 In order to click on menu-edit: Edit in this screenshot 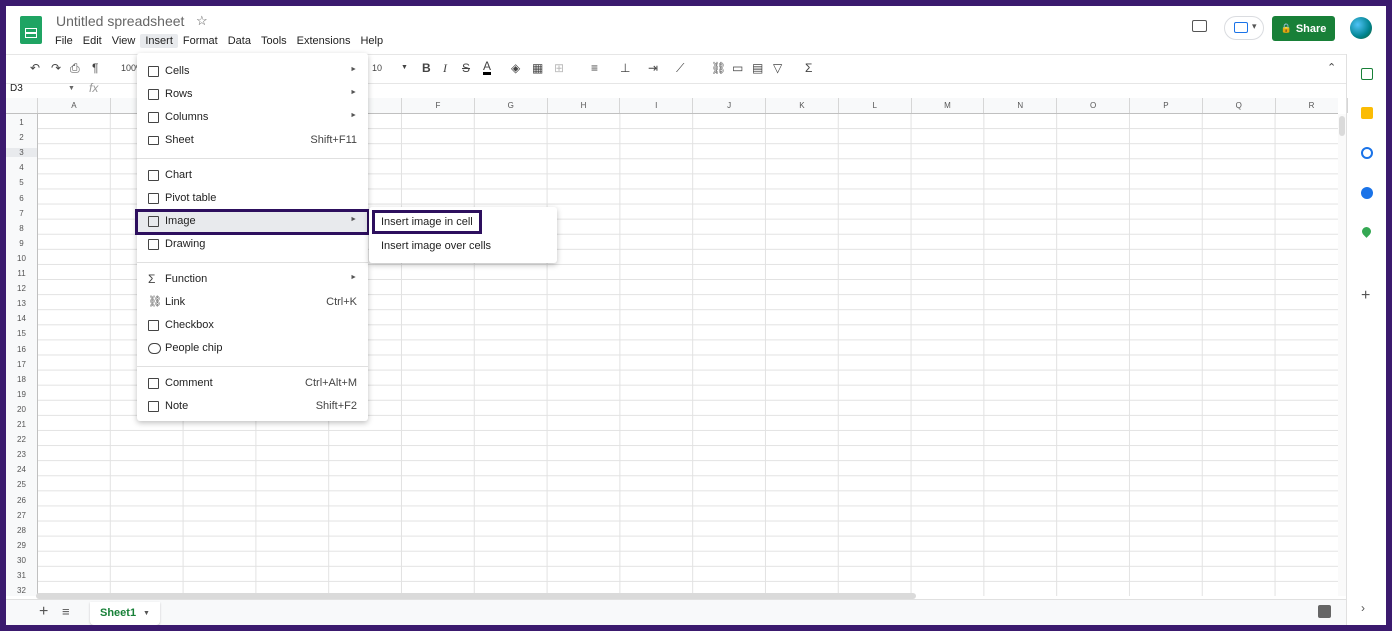, I will do `click(92, 41)`.